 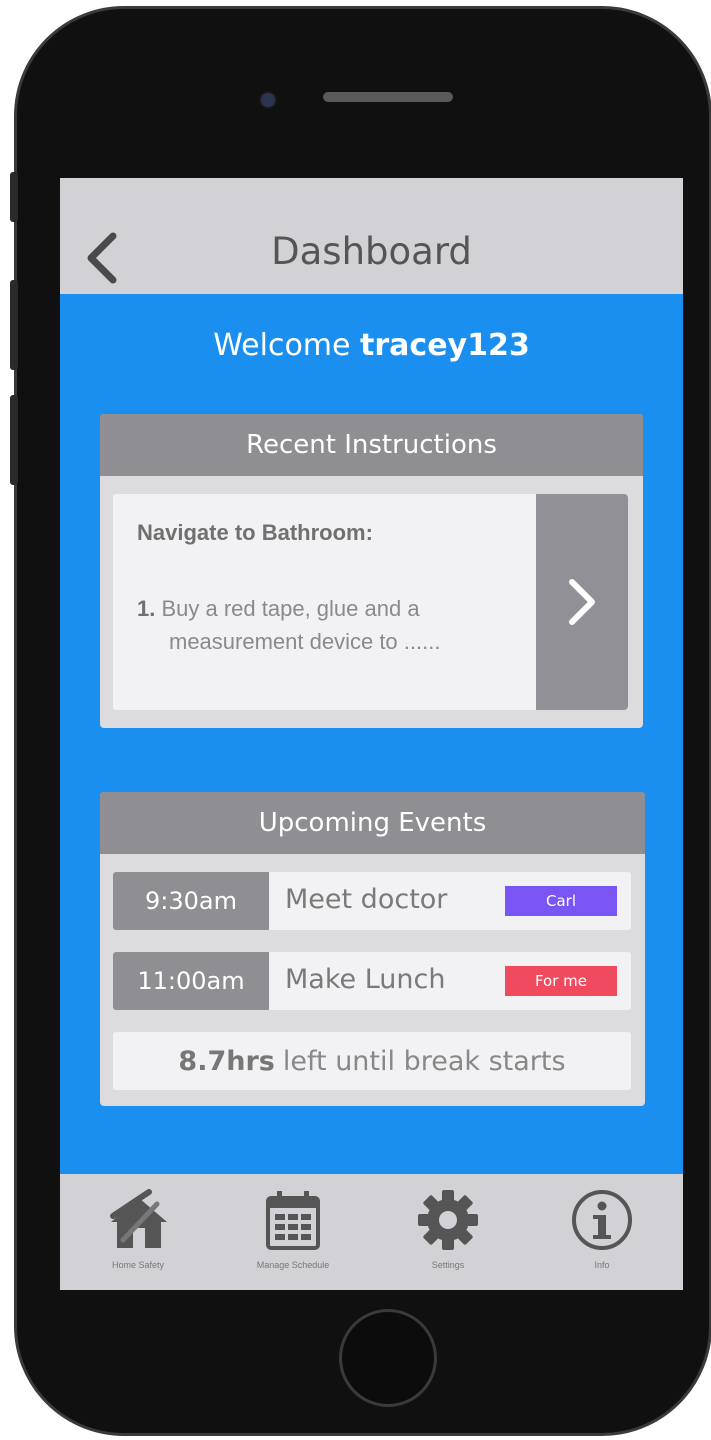 I want to click on event-details: Make Lunch For me, so click(x=450, y=981).